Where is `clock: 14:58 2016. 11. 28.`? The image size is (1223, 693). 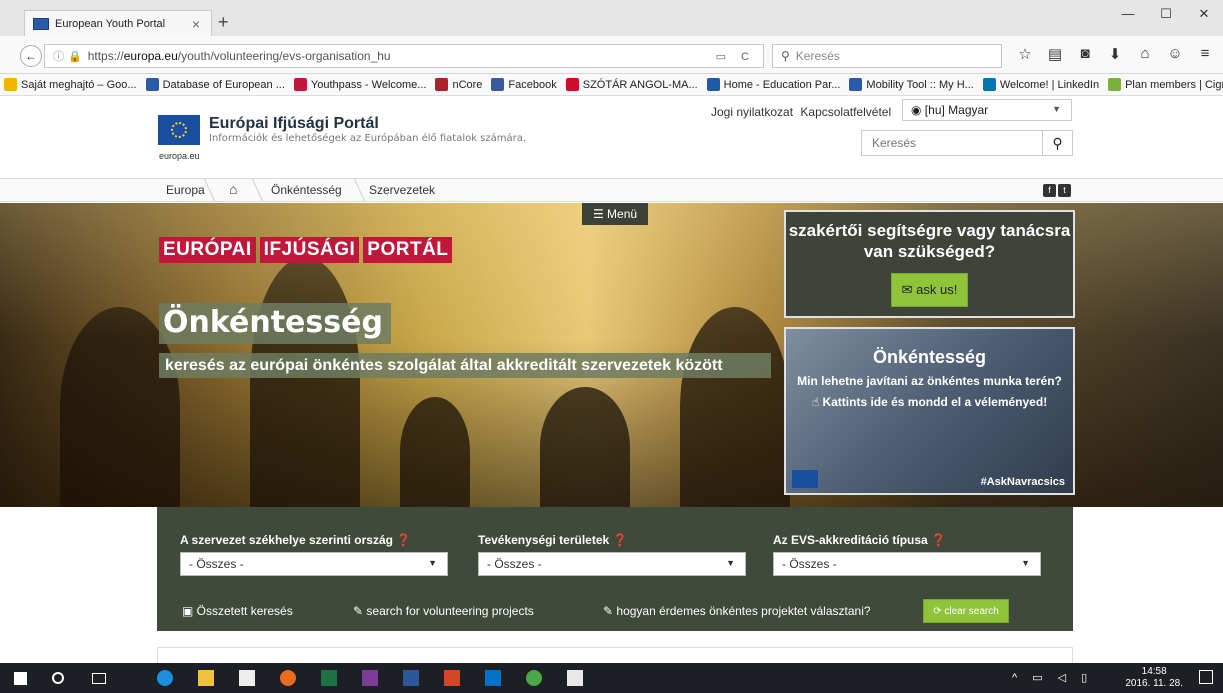
clock: 14:58 2016. 11. 28. is located at coordinates (1154, 678).